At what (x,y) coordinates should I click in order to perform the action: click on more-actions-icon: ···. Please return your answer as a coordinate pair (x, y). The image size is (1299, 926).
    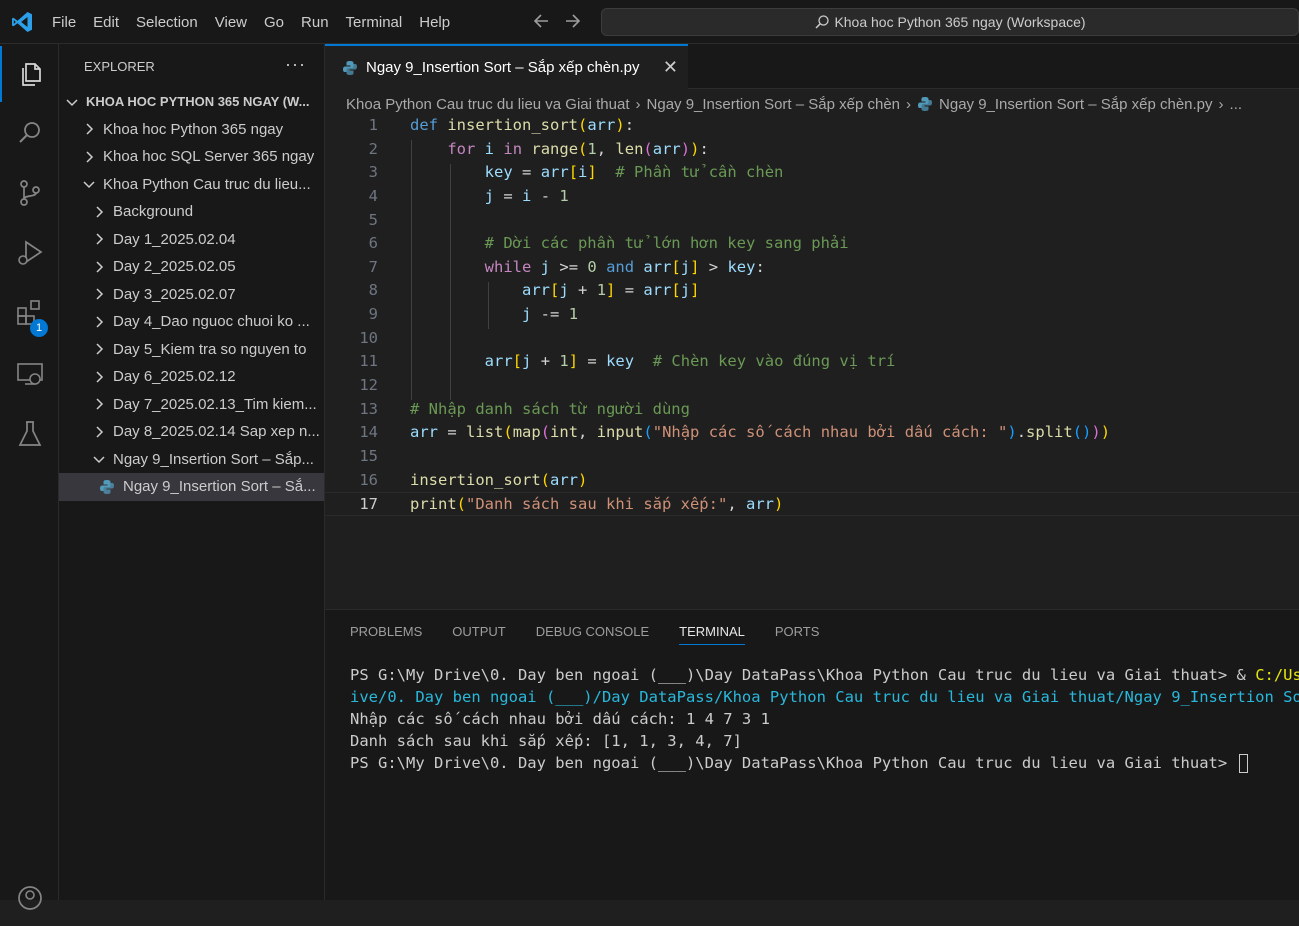
    Looking at the image, I should click on (295, 64).